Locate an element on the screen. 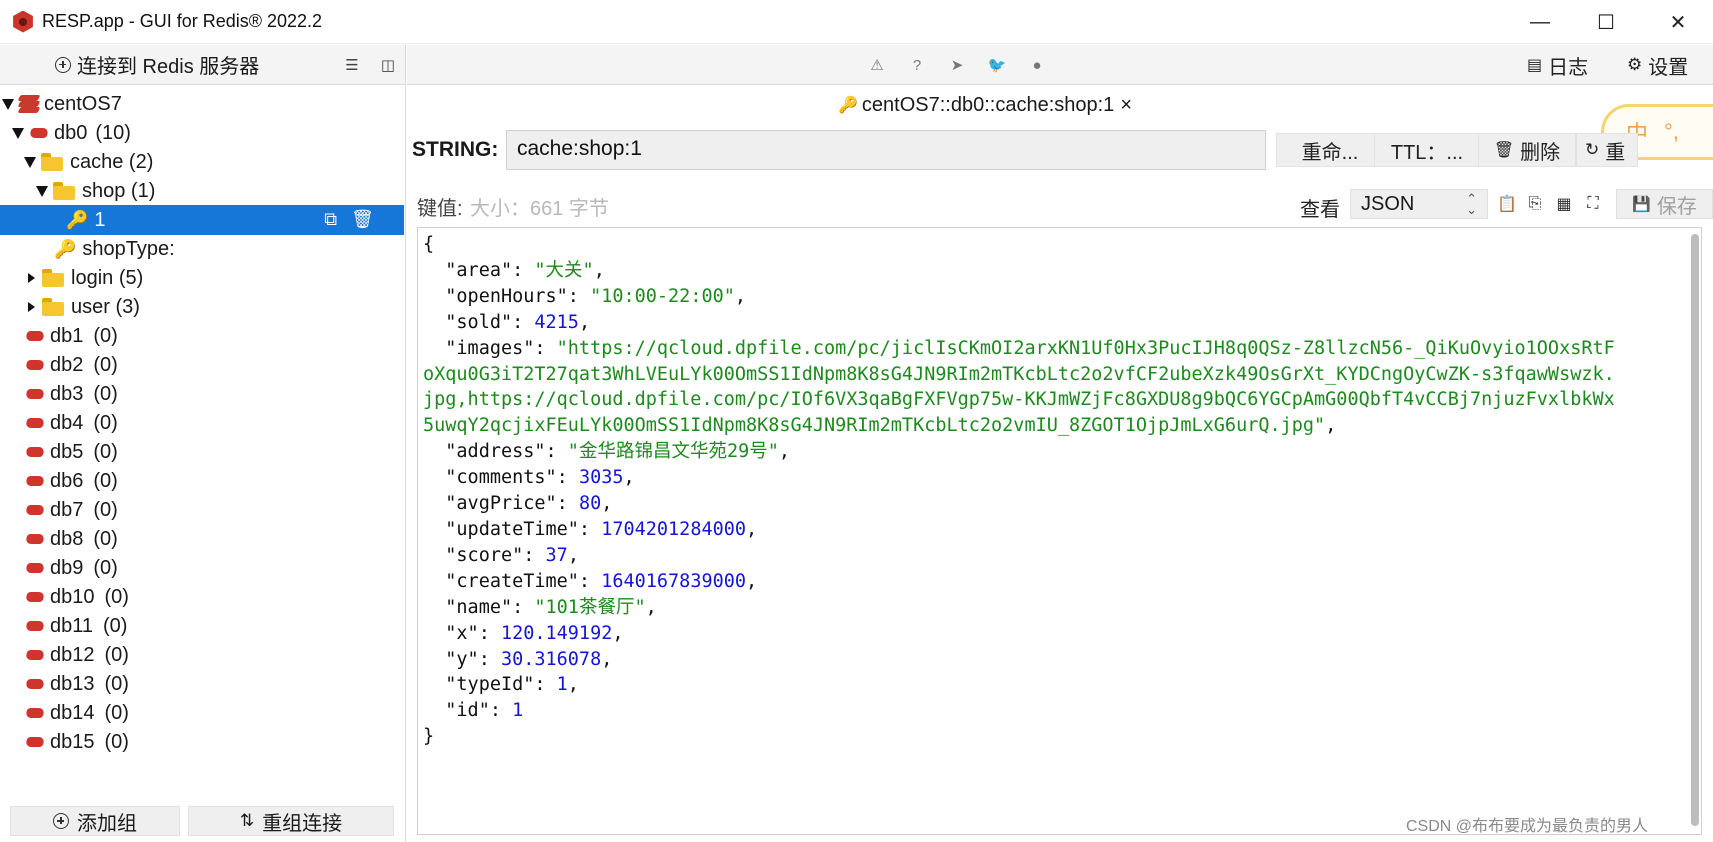 The image size is (1713, 842). help-icon: ? is located at coordinates (917, 65).